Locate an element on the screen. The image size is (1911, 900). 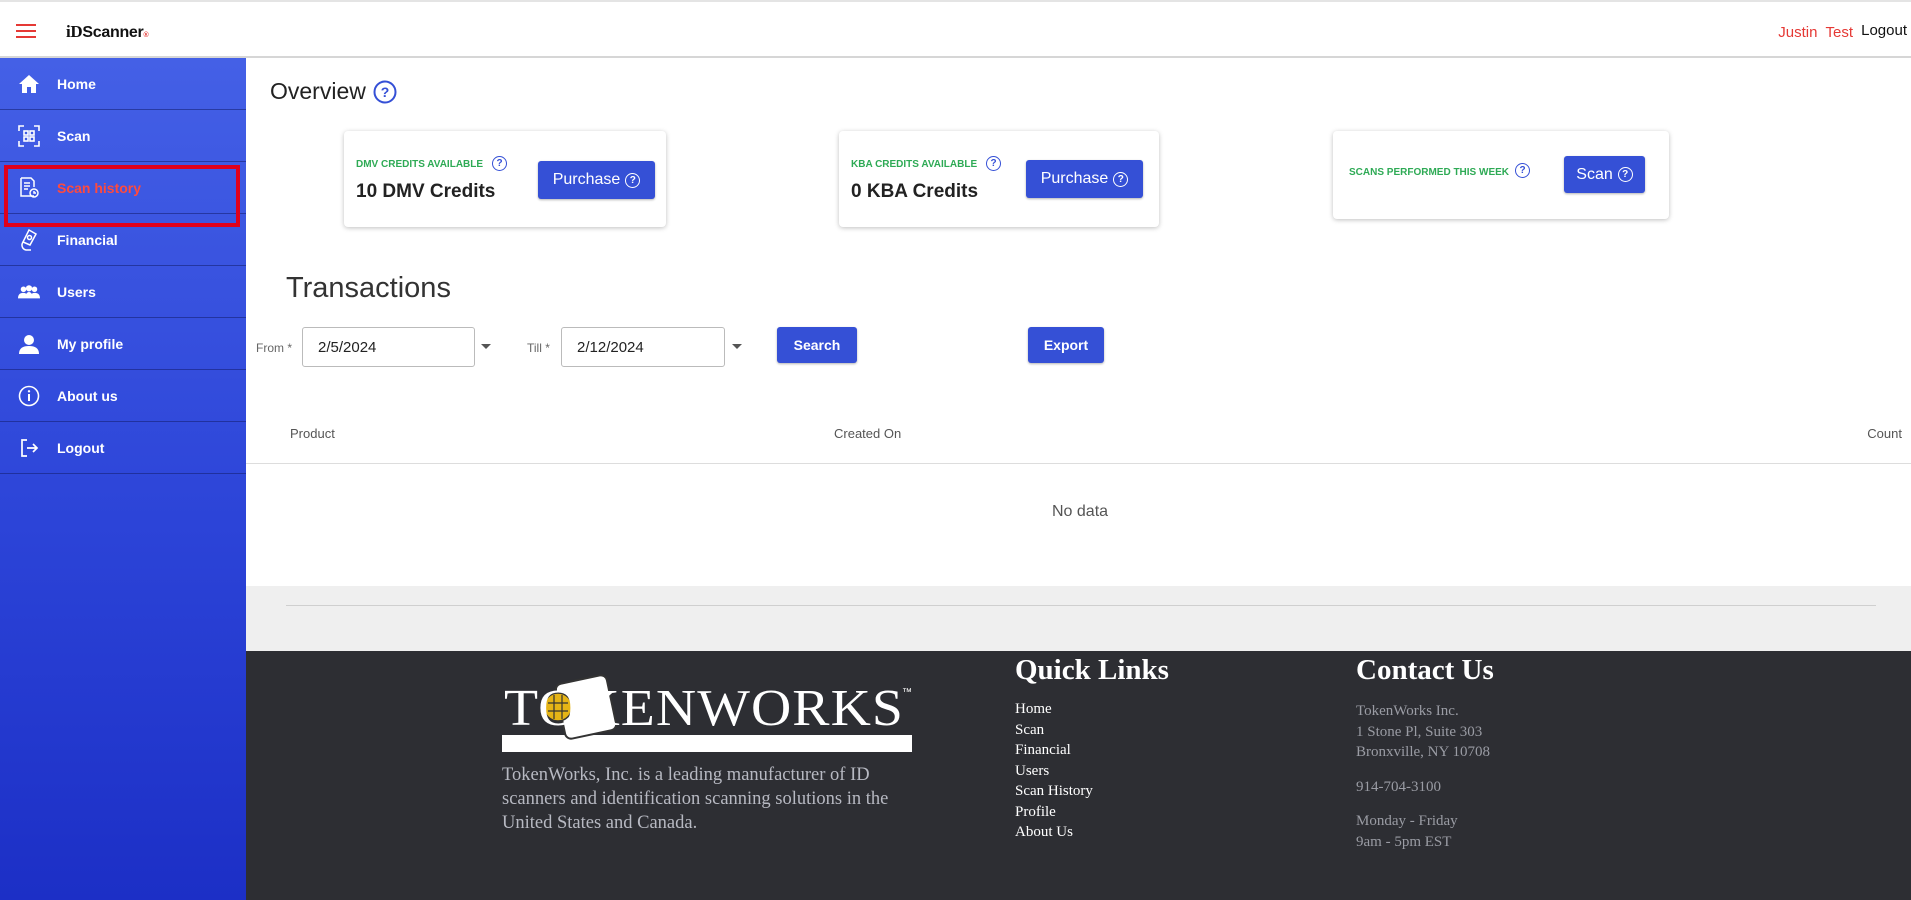
scans-week-caption: SCANS PERFORMED THIS WEEK is located at coordinates (1429, 172).